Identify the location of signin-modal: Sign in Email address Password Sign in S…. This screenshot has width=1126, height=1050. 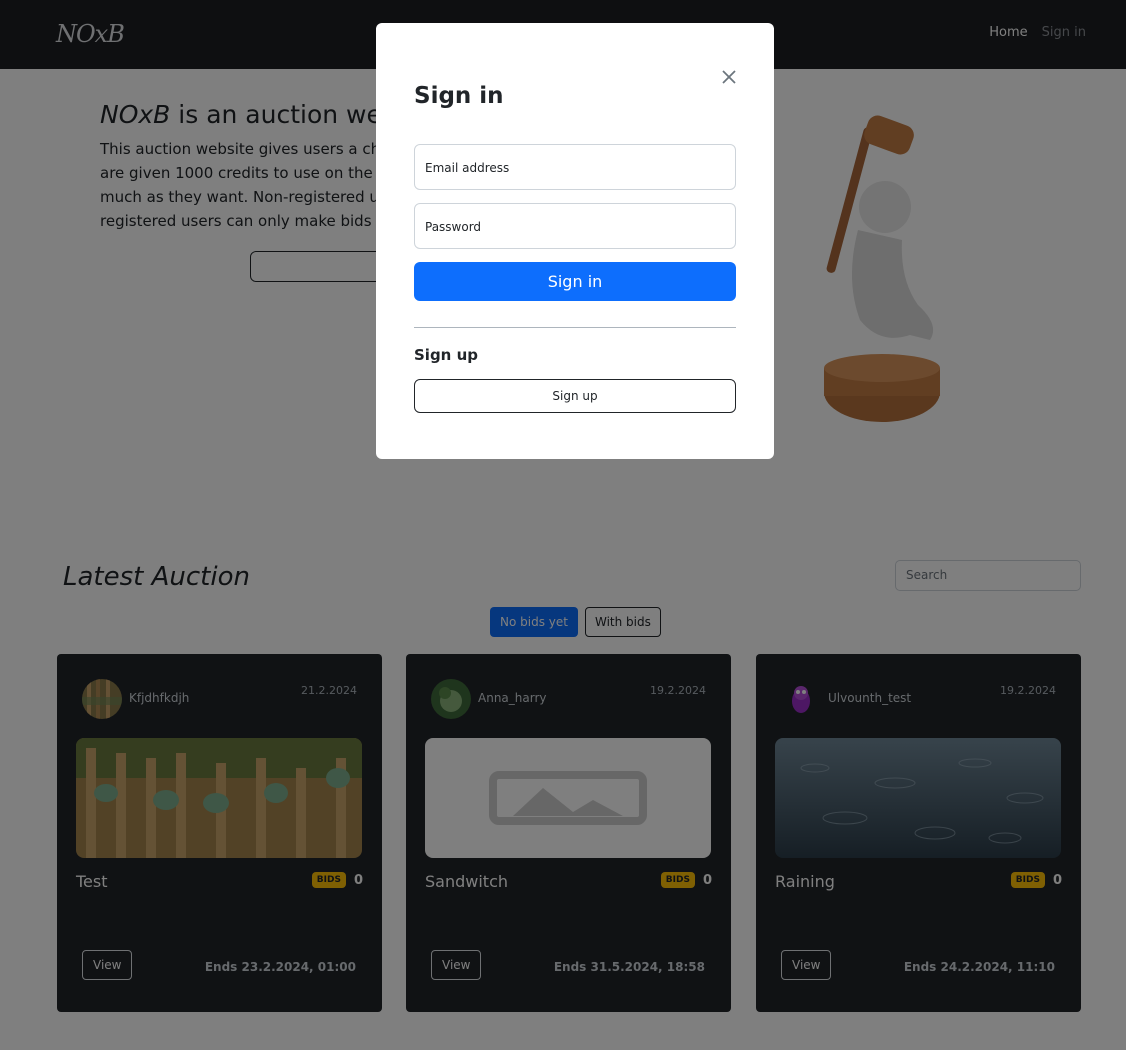
(575, 241).